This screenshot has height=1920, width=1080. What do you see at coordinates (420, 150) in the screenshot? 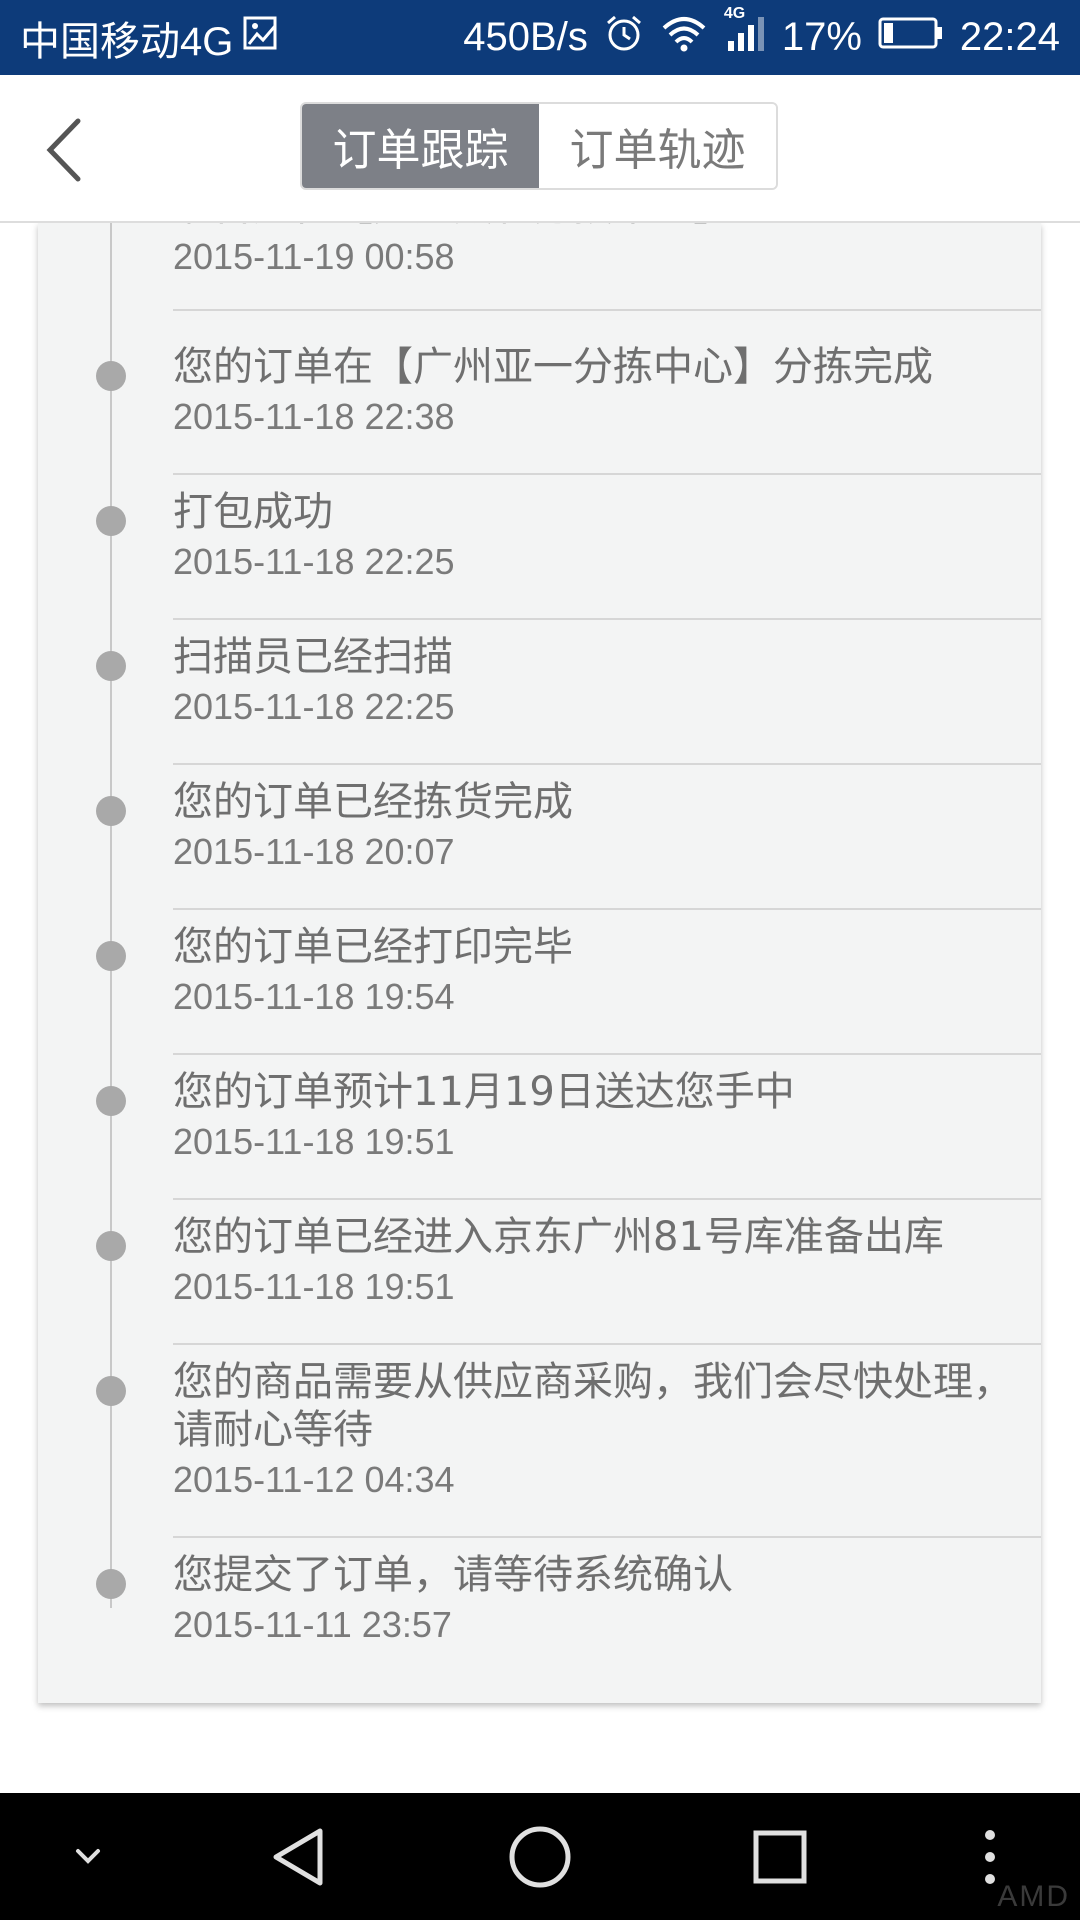
I see `tab-label: 订单跟踪` at bounding box center [420, 150].